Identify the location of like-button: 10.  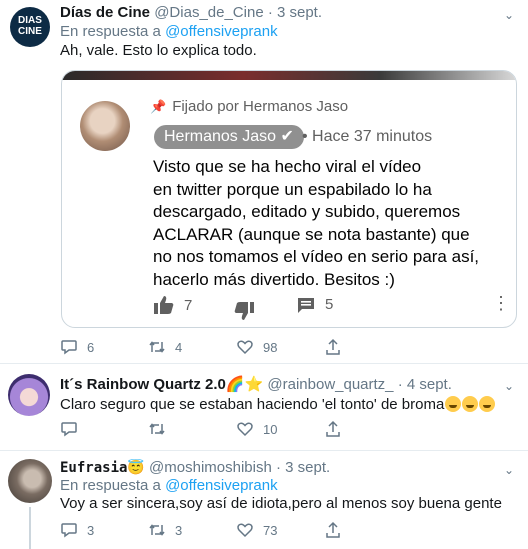
(256, 429).